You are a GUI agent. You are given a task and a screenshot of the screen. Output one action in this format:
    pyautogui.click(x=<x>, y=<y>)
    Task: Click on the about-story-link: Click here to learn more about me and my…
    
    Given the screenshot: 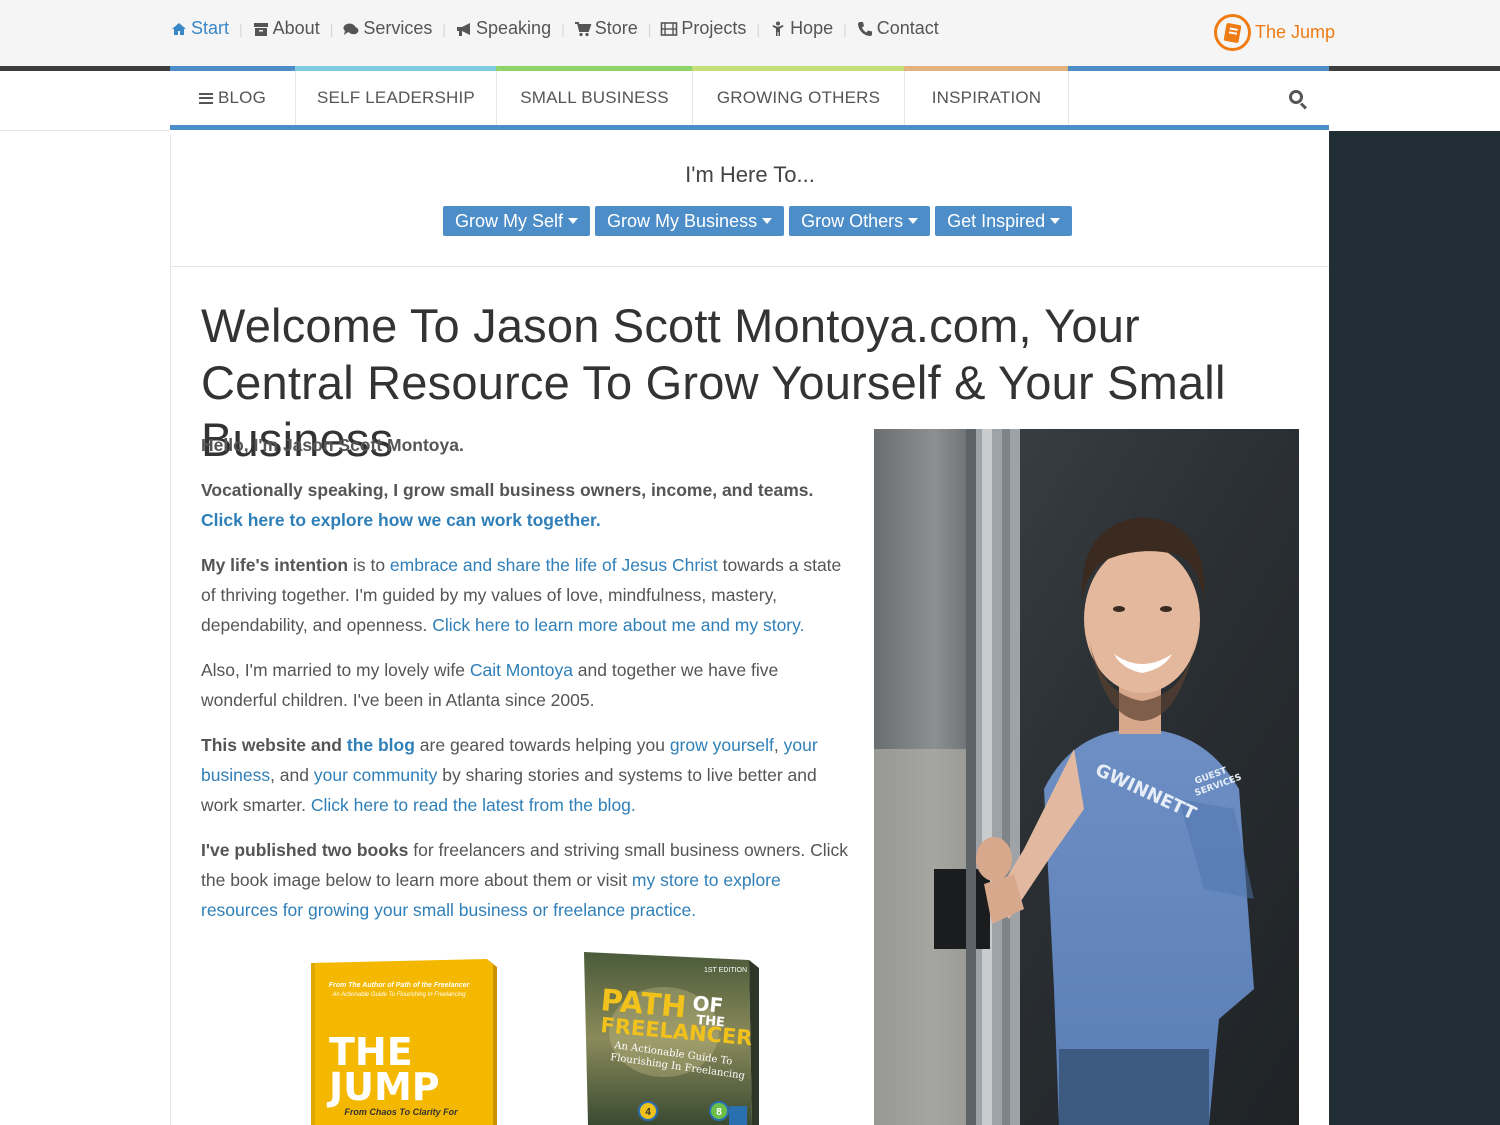 What is the action you would take?
    pyautogui.click(x=618, y=625)
    